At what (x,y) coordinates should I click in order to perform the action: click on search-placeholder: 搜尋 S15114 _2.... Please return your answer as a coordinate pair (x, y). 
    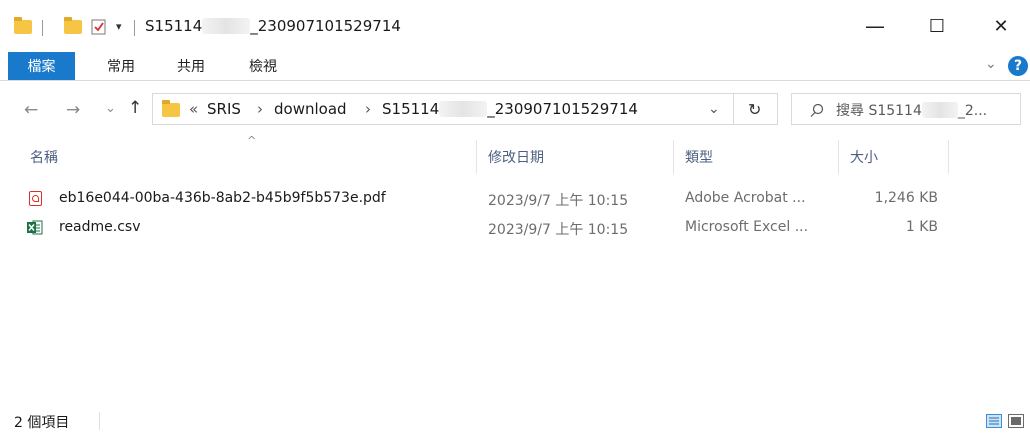
    Looking at the image, I should click on (912, 110).